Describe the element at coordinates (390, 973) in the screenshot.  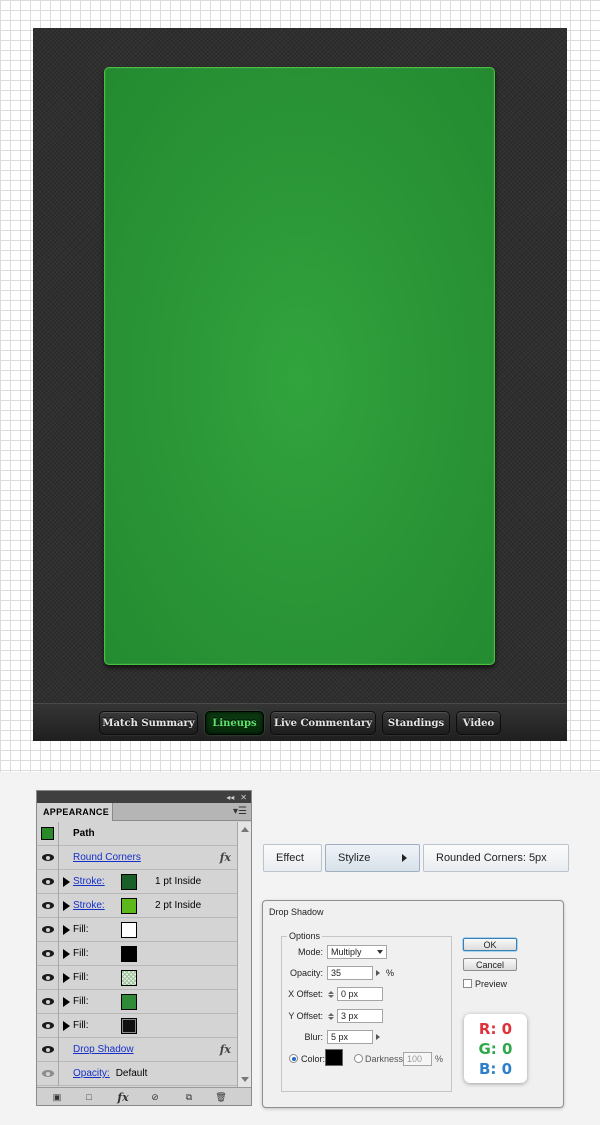
I see `opacity-unit: %` at that location.